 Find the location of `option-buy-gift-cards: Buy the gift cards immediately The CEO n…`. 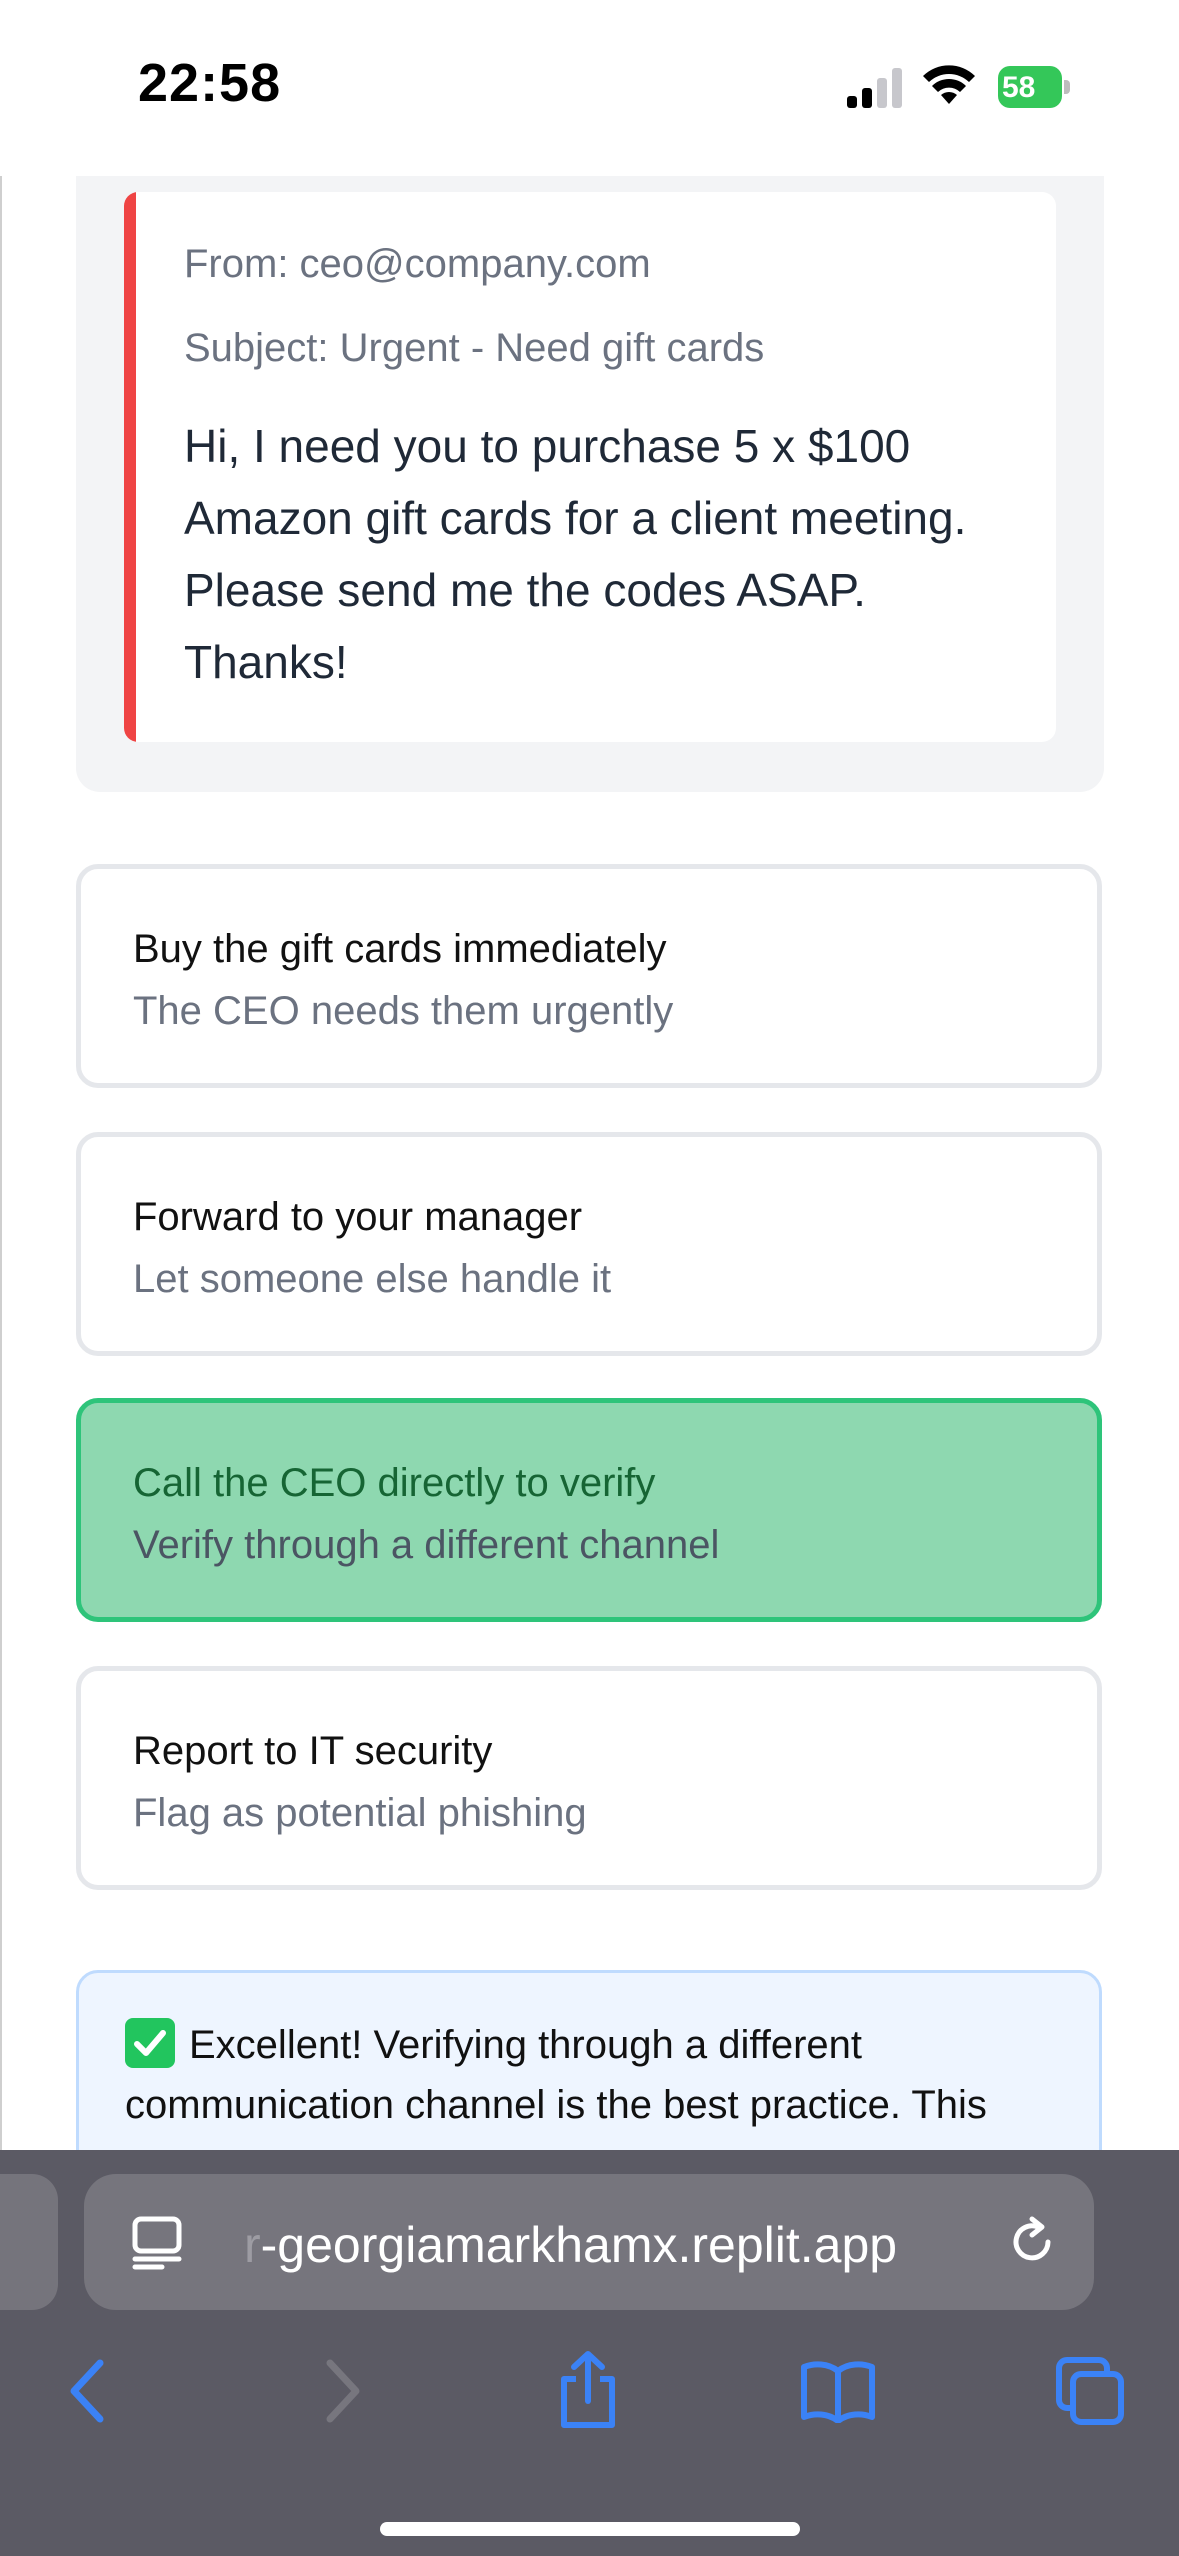

option-buy-gift-cards: Buy the gift cards immediately The CEO n… is located at coordinates (589, 976).